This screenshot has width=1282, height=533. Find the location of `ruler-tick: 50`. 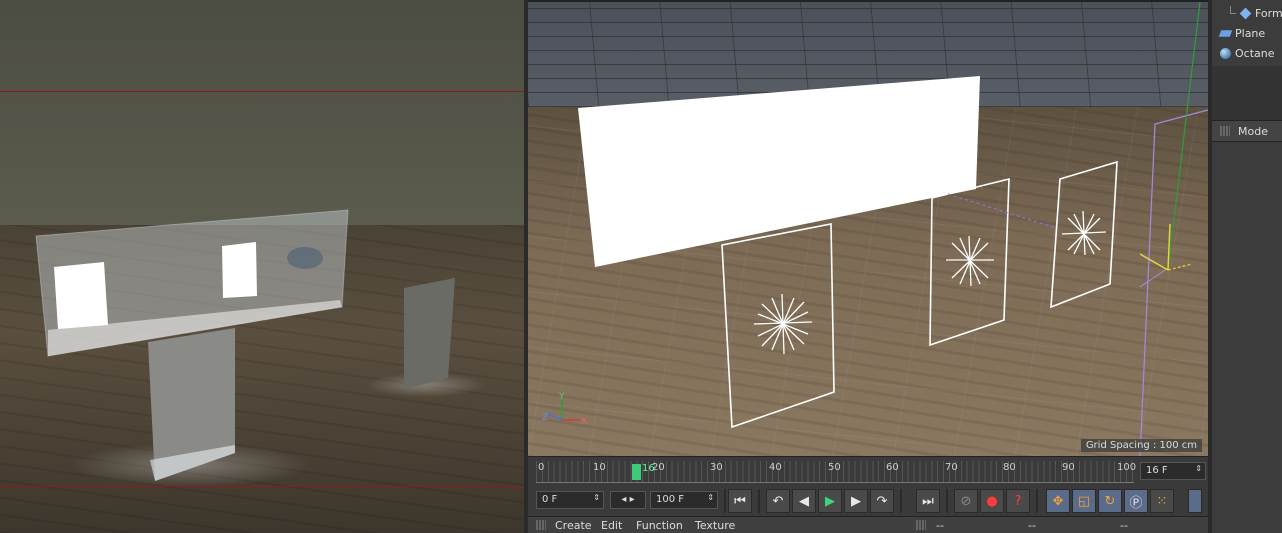

ruler-tick: 50 is located at coordinates (834, 467).